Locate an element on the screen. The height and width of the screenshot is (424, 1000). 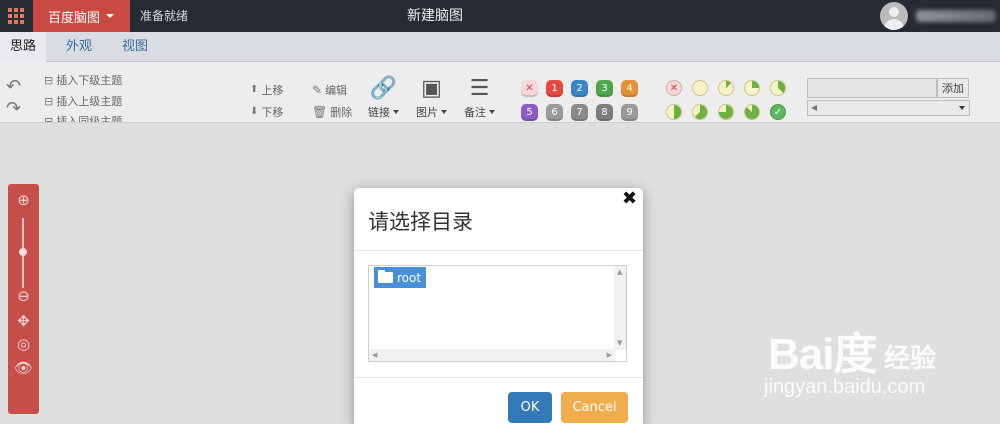
apps-grid-button is located at coordinates (16, 16).